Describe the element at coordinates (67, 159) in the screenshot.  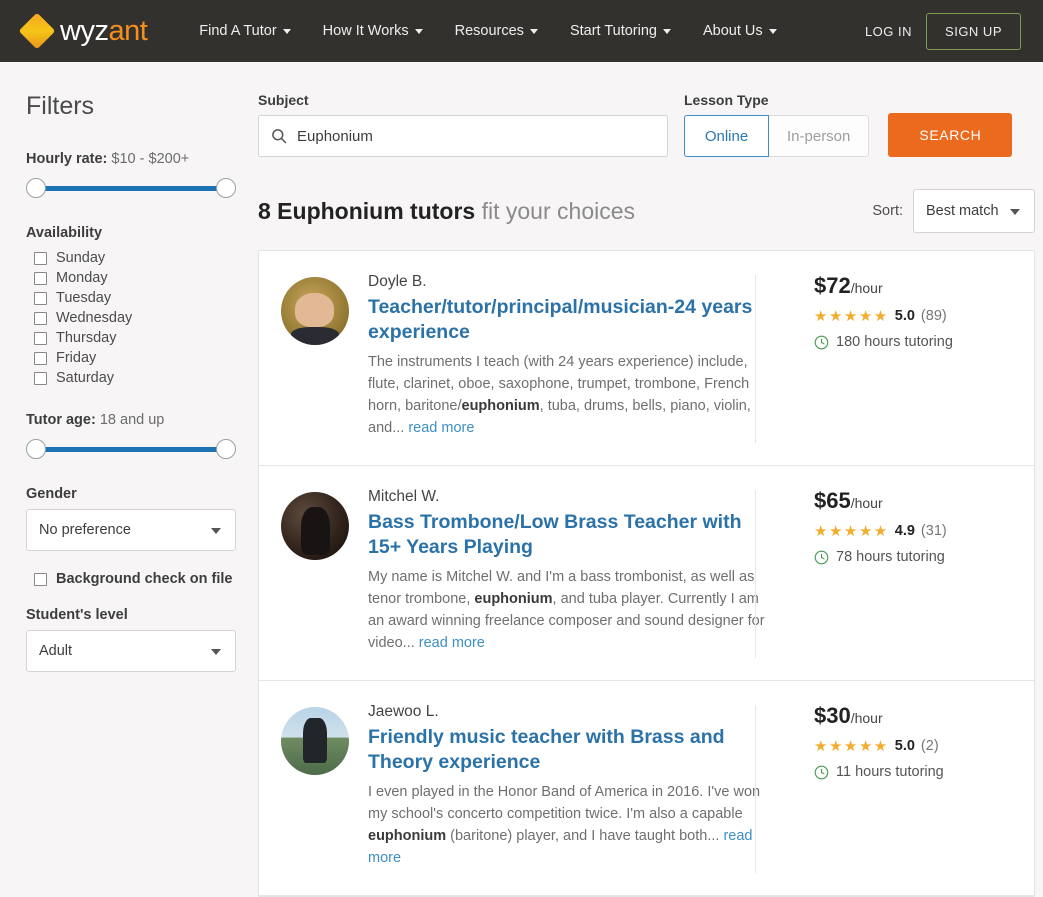
I see `hourly-rate-label-text: Hourly rate:` at that location.